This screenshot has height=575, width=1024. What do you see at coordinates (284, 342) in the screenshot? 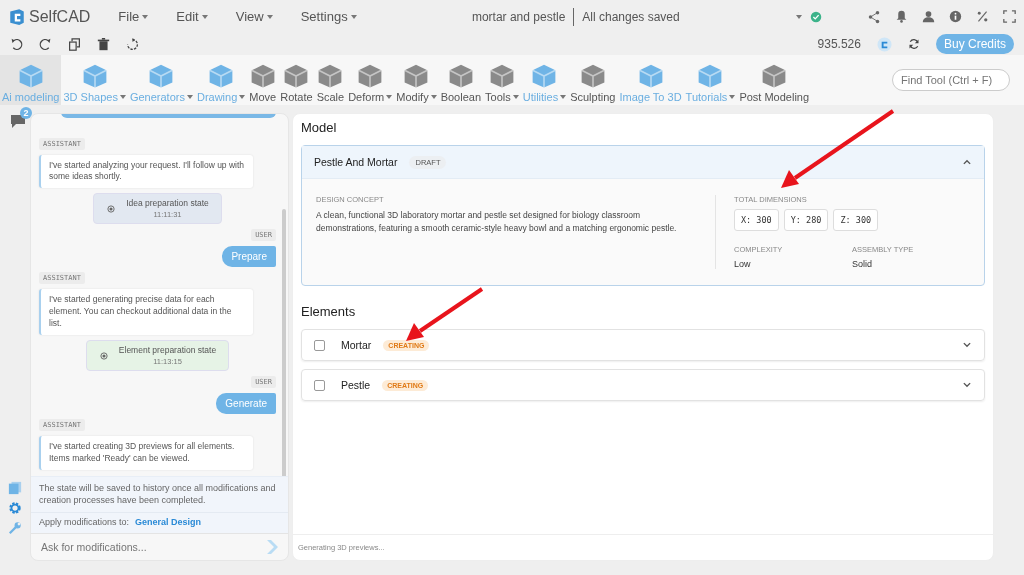
I see `scrollbar` at bounding box center [284, 342].